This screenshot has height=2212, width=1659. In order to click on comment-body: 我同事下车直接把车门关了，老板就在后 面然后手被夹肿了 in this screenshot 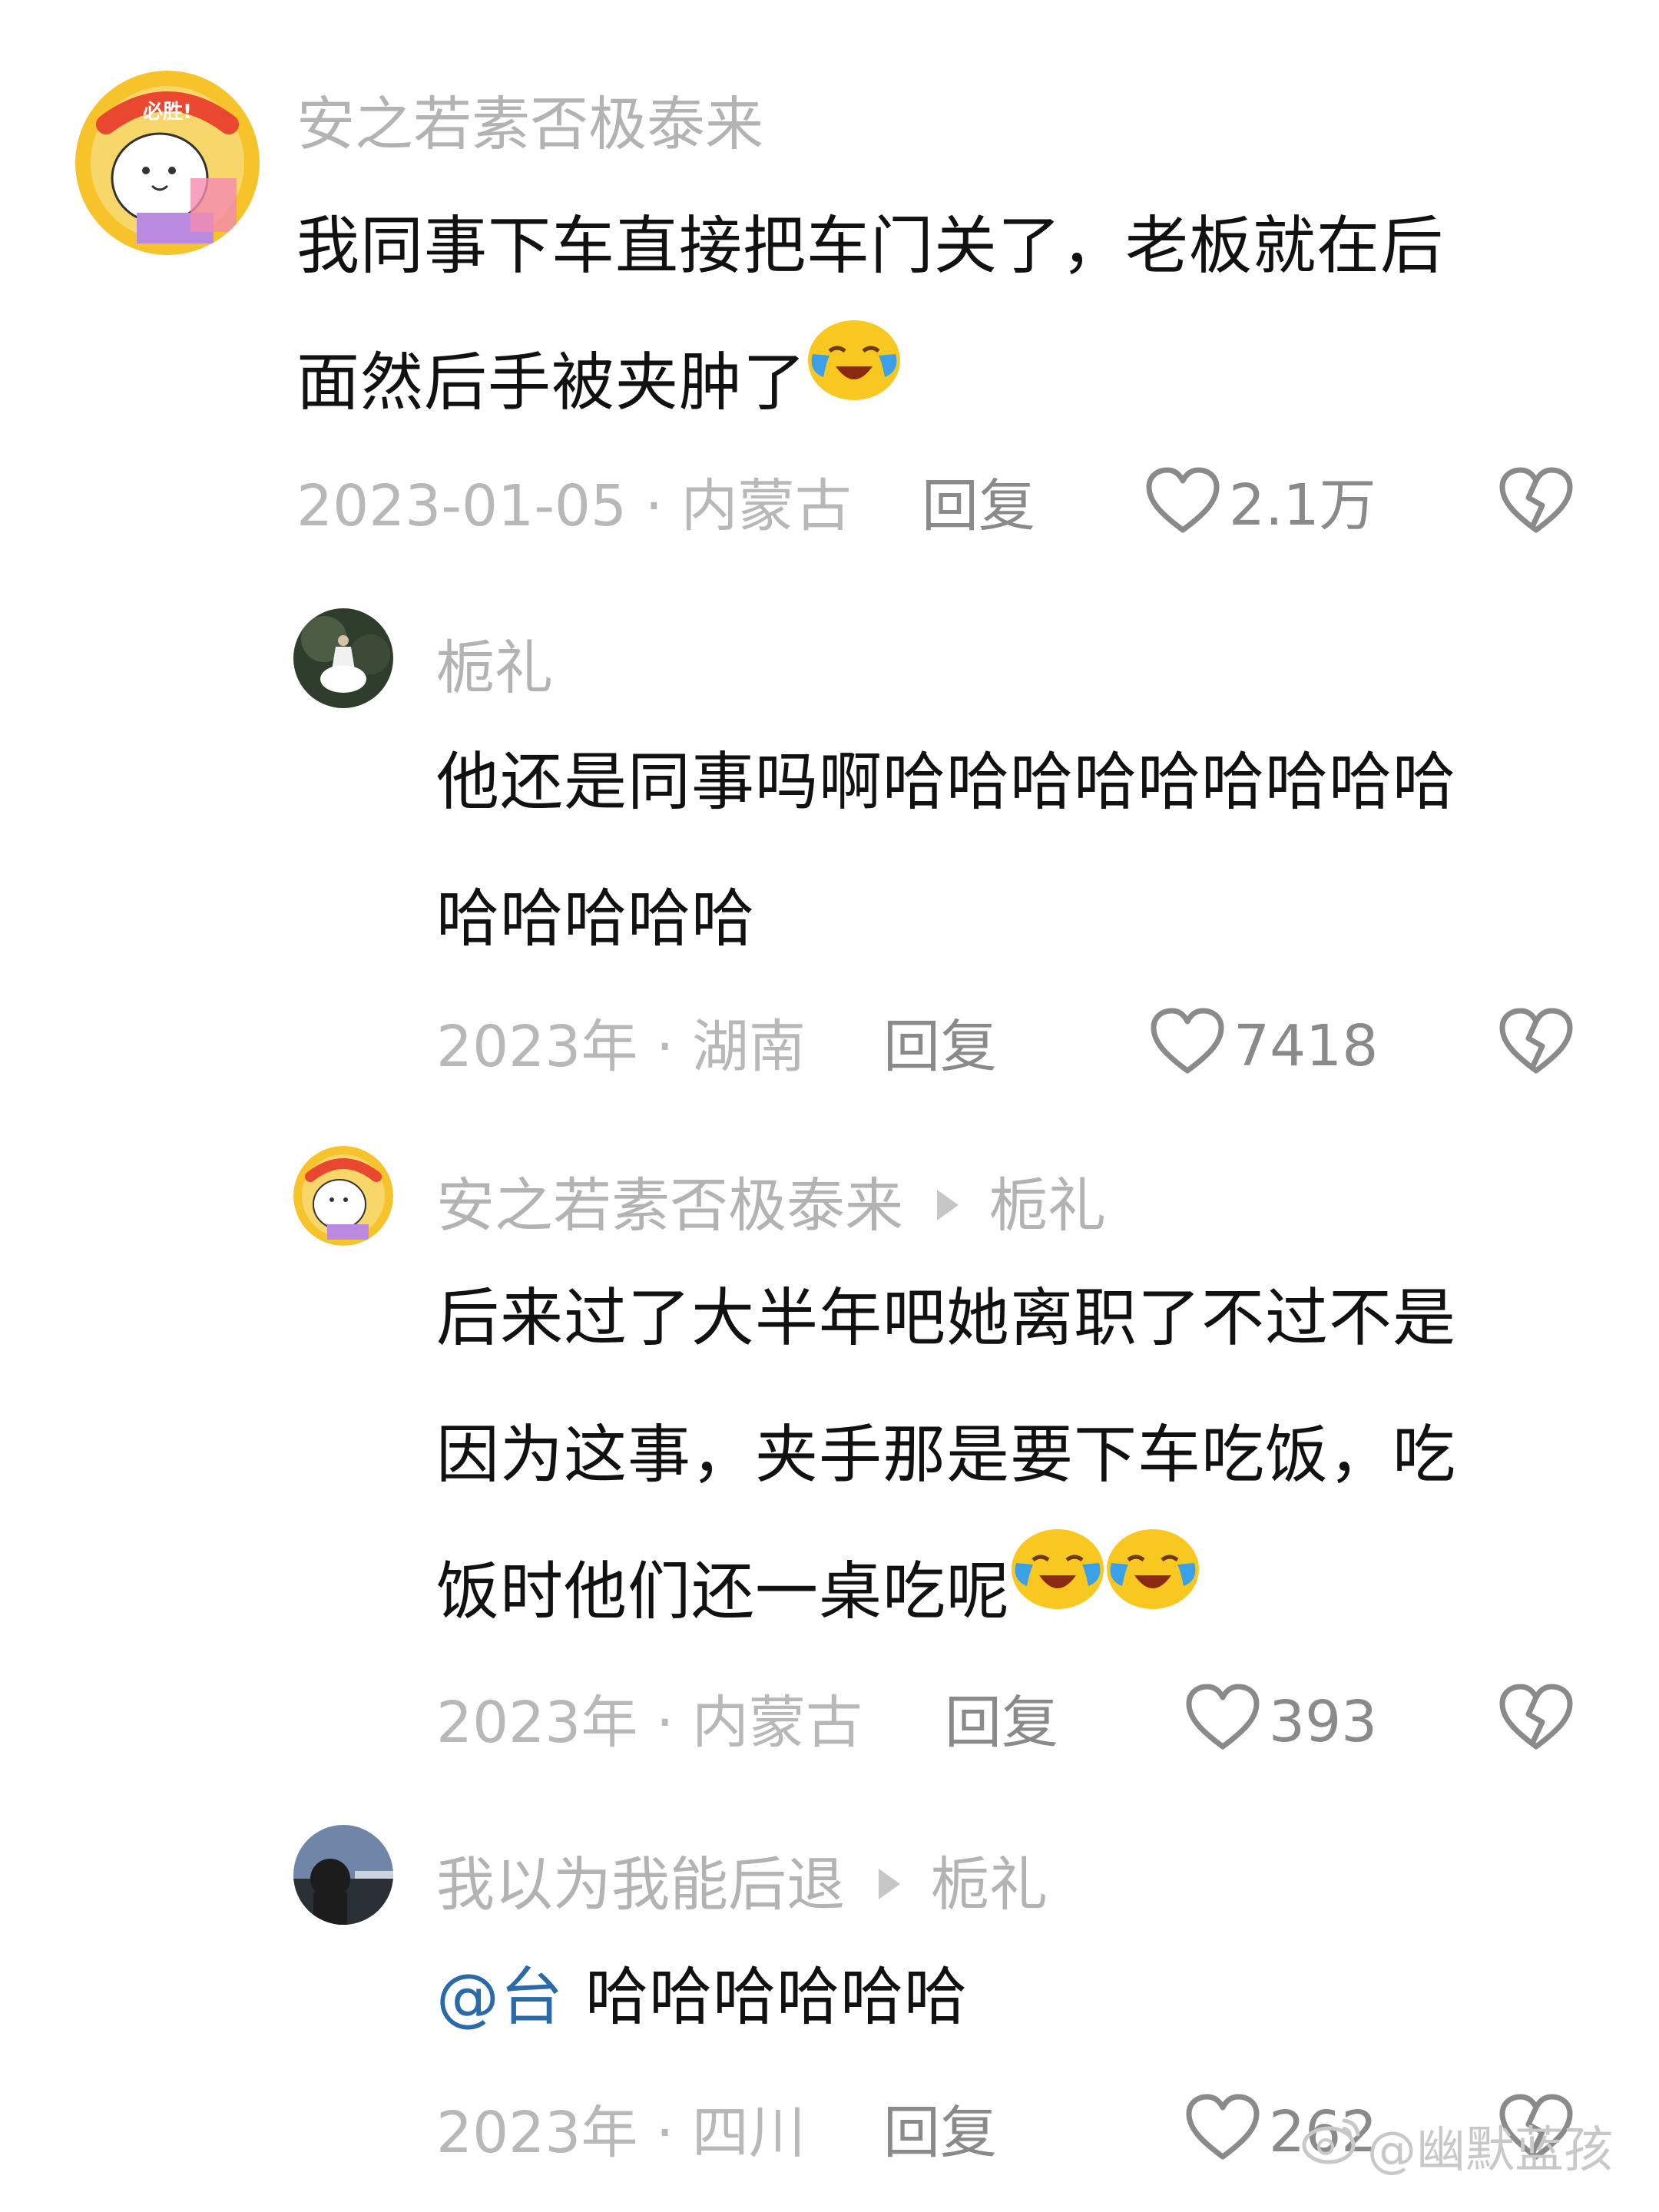, I will do `click(949, 317)`.